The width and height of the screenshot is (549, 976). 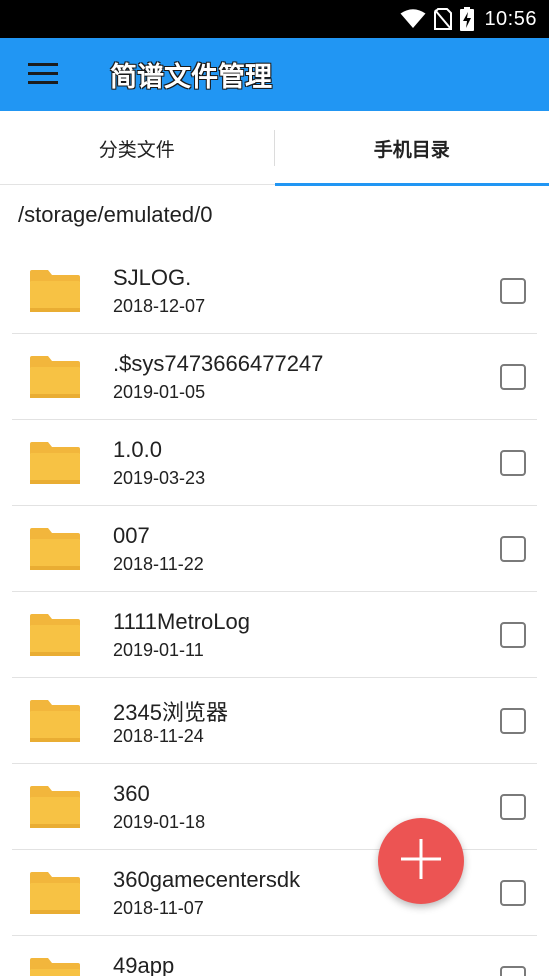 I want to click on current-path: /storage/emulated/0, so click(x=115, y=214).